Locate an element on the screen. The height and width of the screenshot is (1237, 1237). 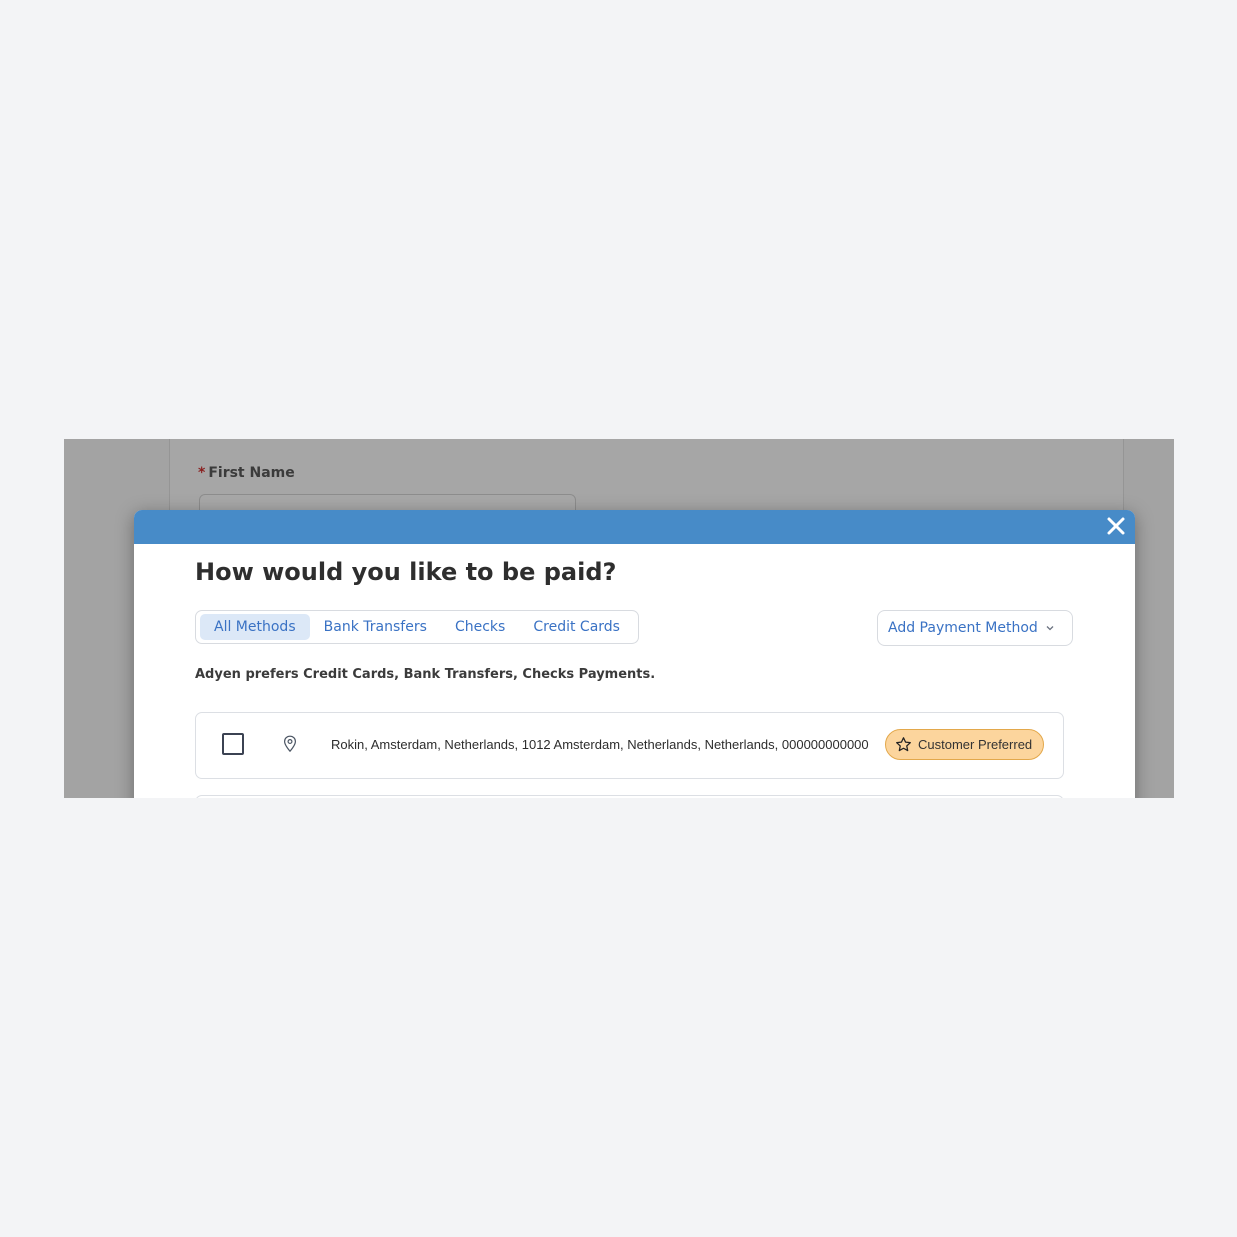
tab-checks: Checks is located at coordinates (480, 627).